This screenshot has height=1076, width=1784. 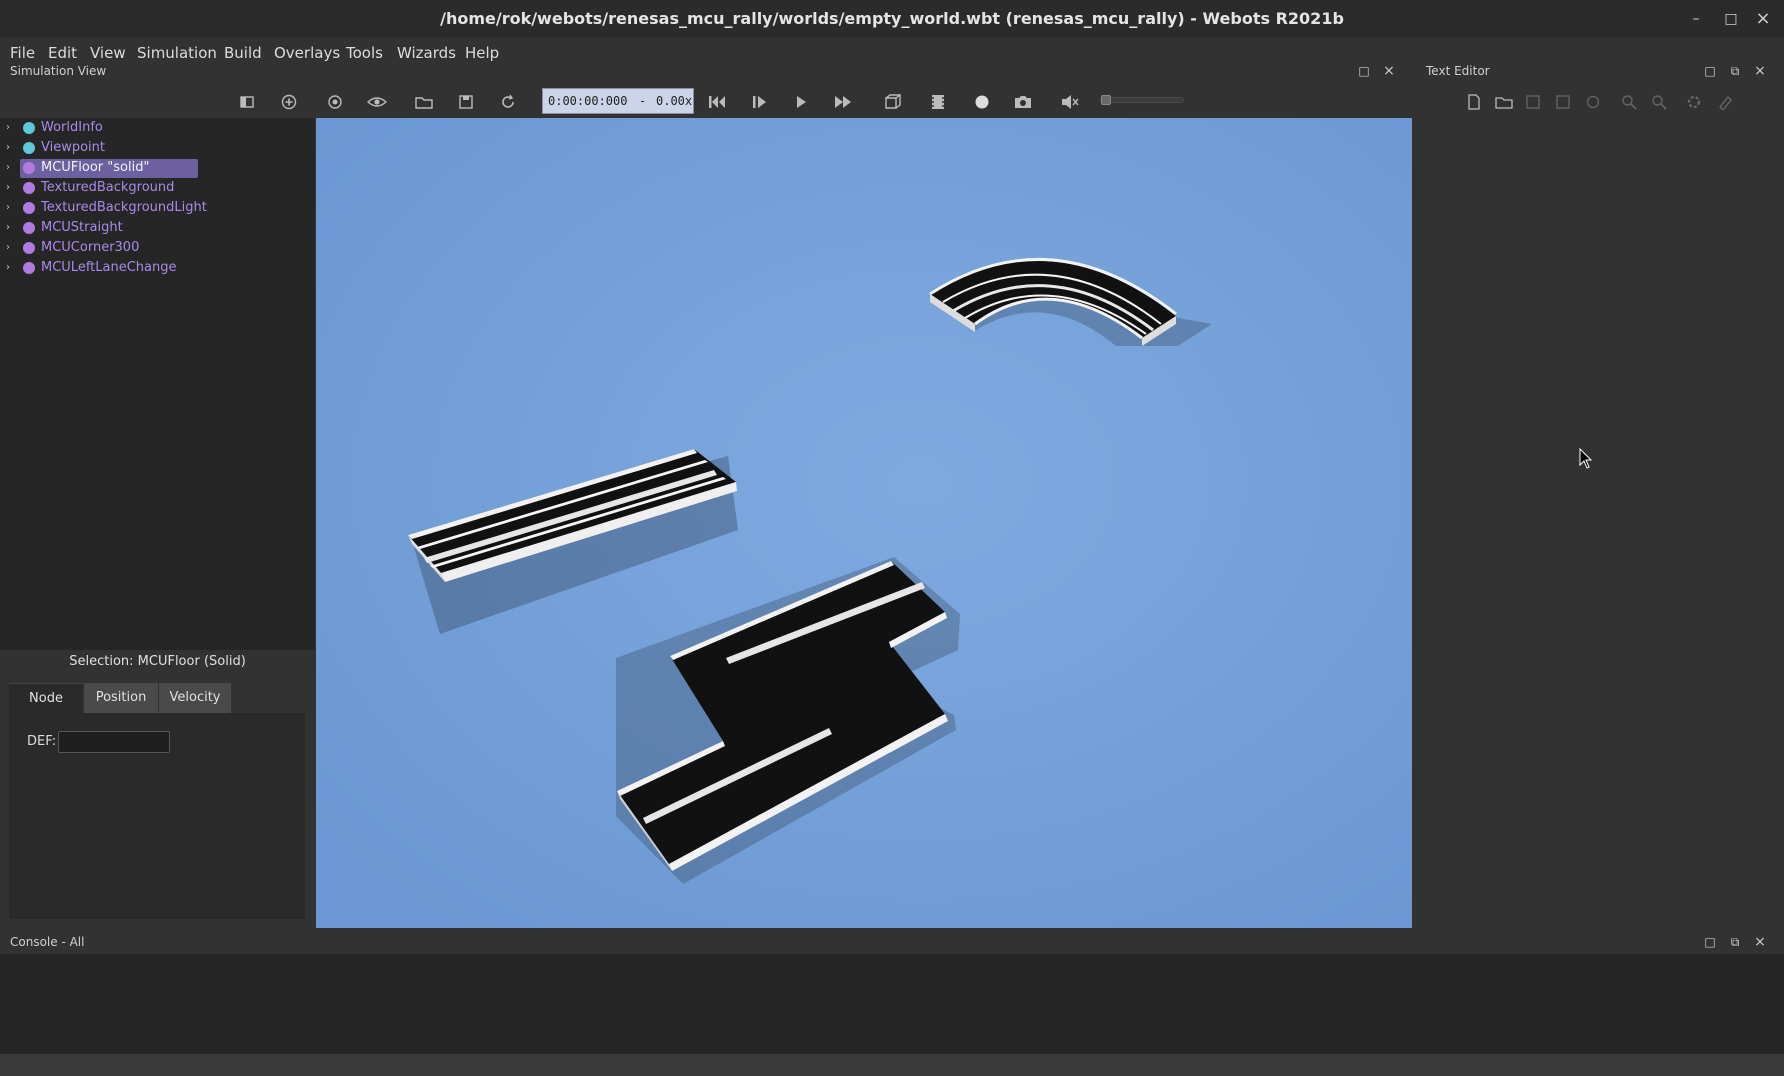 I want to click on tab-position: Position, so click(x=121, y=698).